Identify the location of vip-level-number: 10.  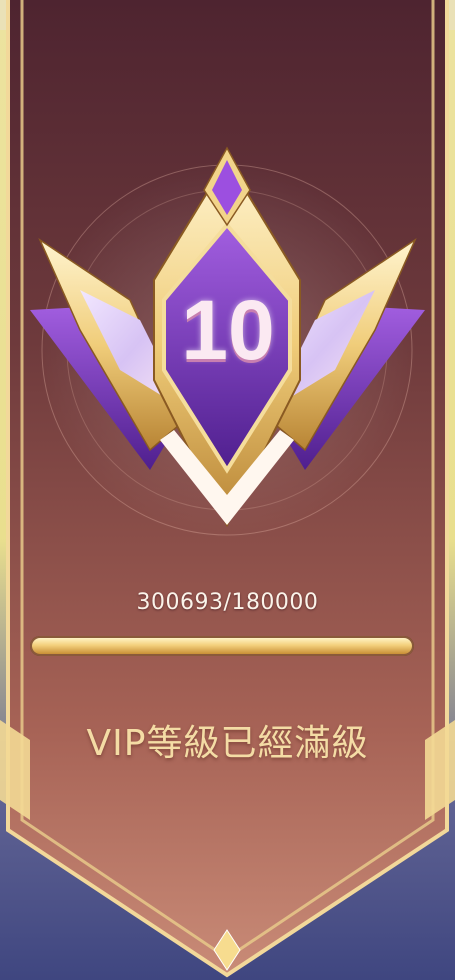
(228, 330).